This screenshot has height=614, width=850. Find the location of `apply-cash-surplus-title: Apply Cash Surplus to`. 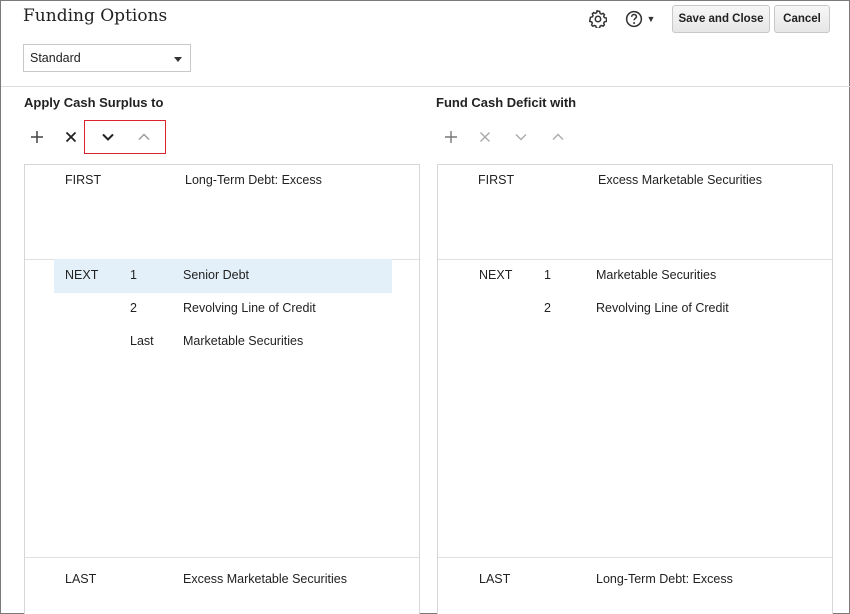

apply-cash-surplus-title: Apply Cash Surplus to is located at coordinates (94, 102).